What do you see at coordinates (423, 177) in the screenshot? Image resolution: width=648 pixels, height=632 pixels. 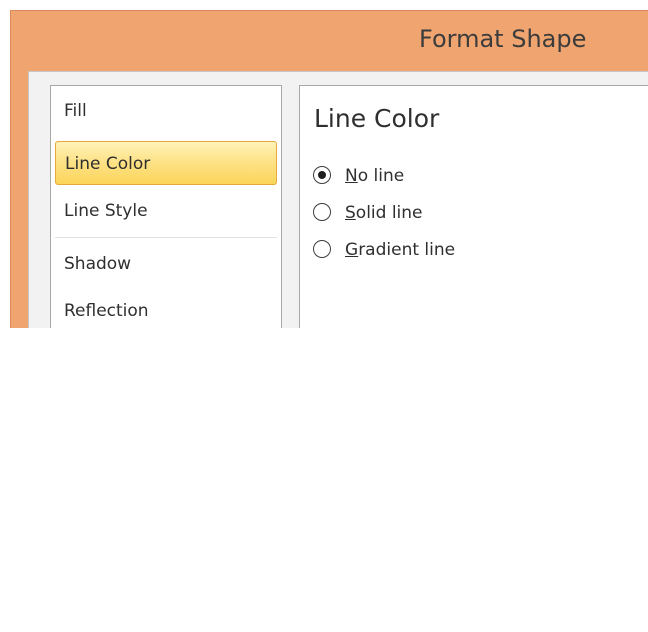 I see `no-line-option: No line` at bounding box center [423, 177].